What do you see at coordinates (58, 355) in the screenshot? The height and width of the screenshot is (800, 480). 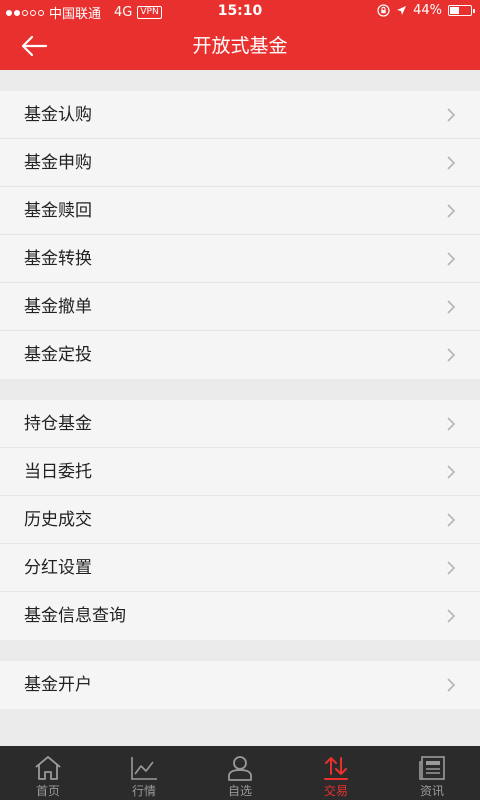 I see `menu-item-label: 基金定投` at bounding box center [58, 355].